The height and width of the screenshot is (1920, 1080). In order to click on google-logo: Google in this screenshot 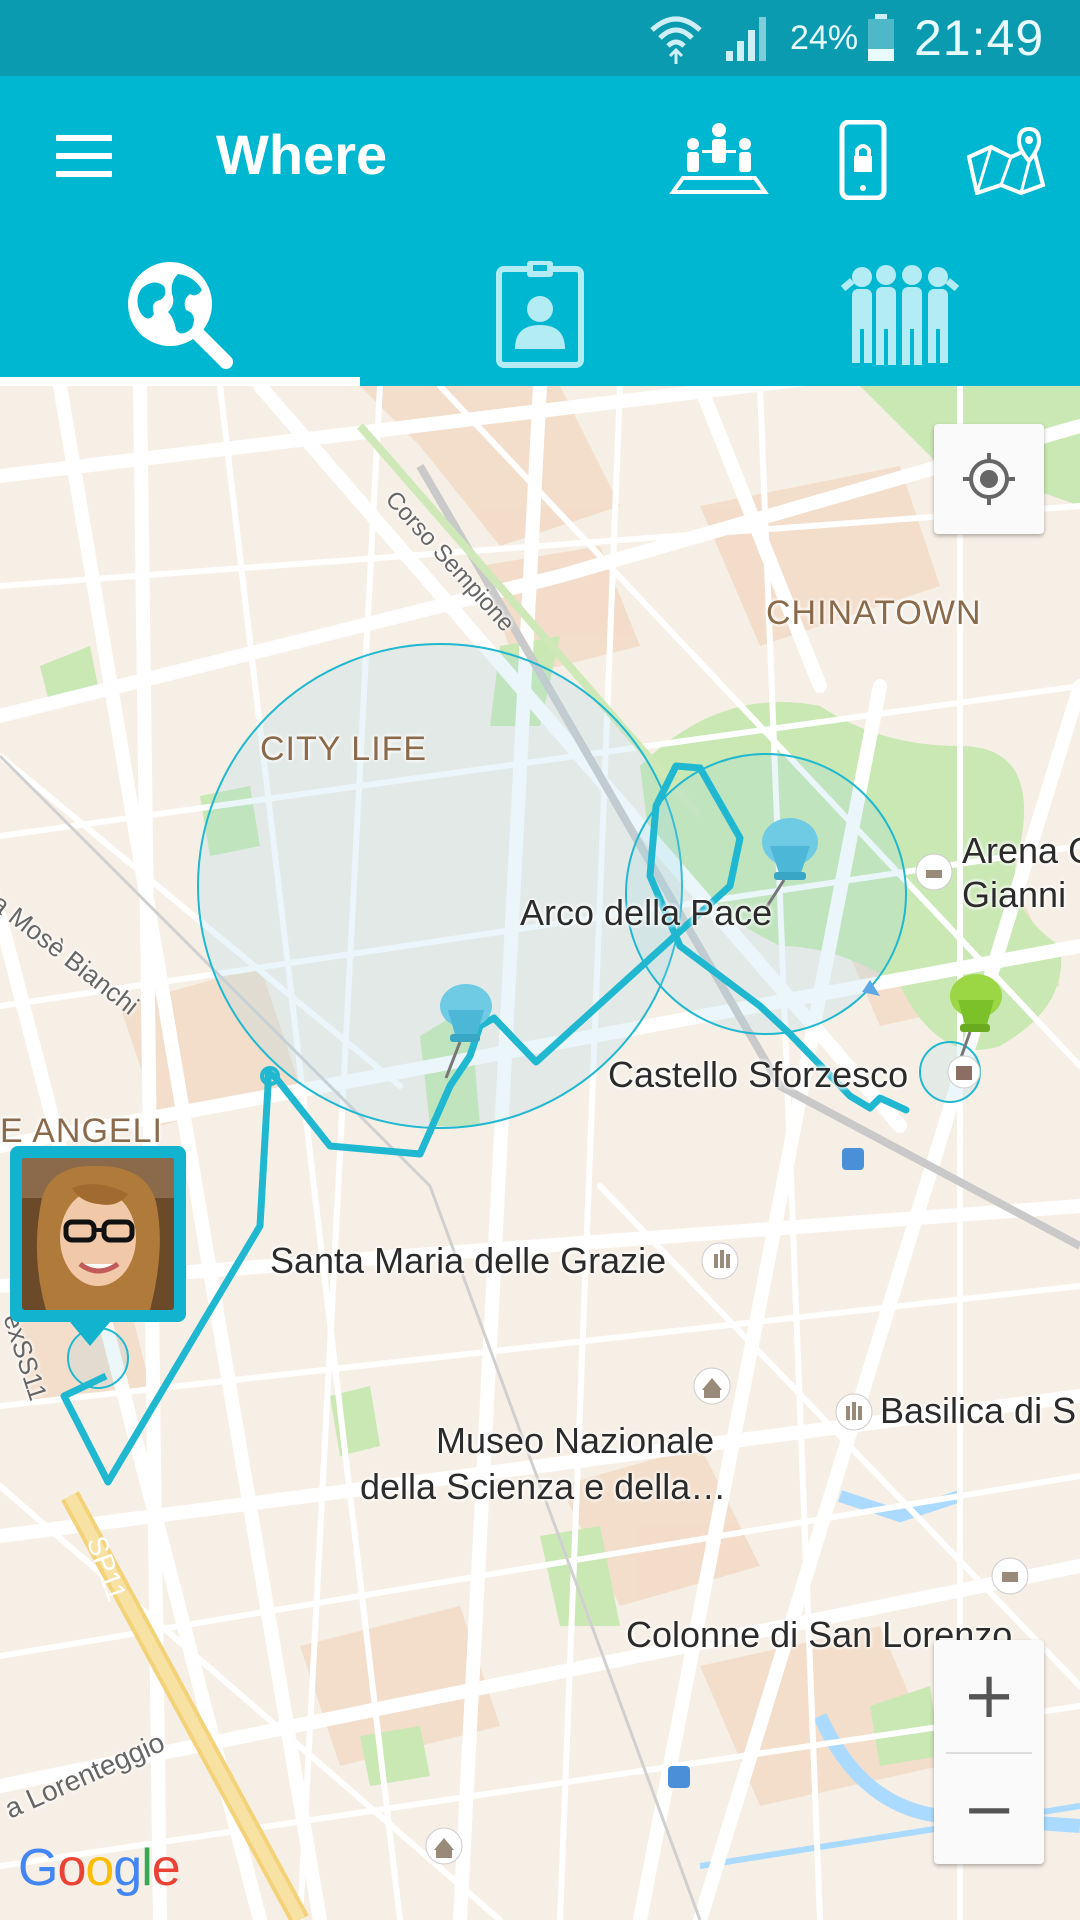, I will do `click(99, 1868)`.